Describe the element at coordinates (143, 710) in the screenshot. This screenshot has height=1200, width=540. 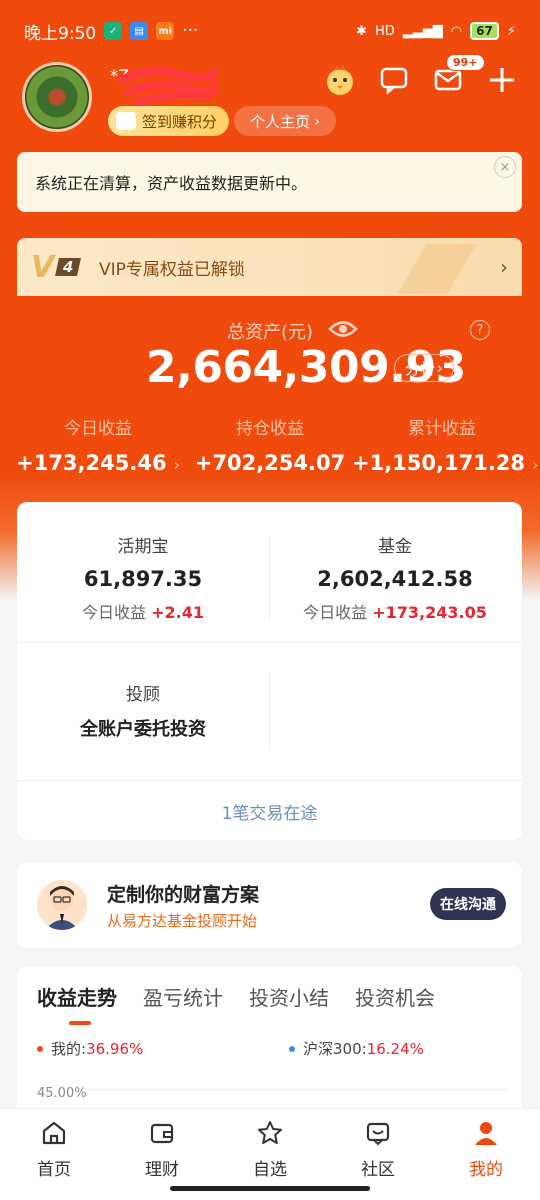
I see `account-advisory: 投顾 全账户委托投资` at that location.